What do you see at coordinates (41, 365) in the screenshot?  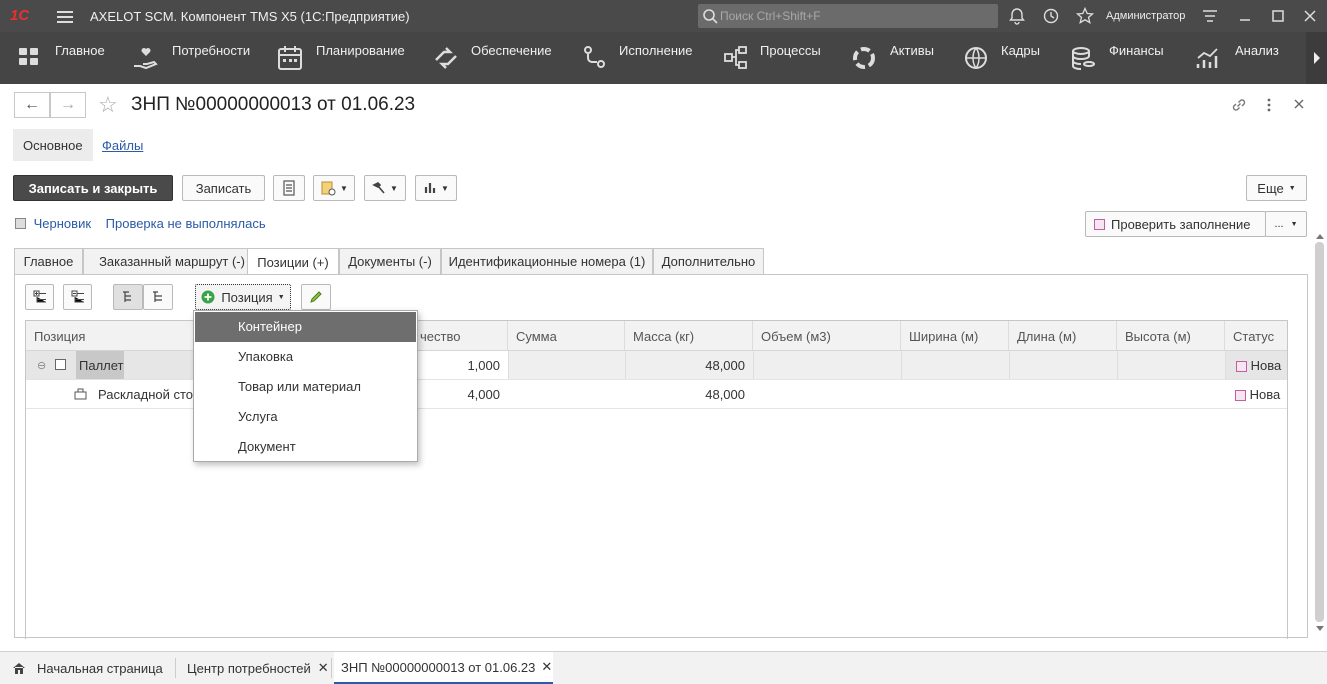 I see `collapse-node-icon: ⊖` at bounding box center [41, 365].